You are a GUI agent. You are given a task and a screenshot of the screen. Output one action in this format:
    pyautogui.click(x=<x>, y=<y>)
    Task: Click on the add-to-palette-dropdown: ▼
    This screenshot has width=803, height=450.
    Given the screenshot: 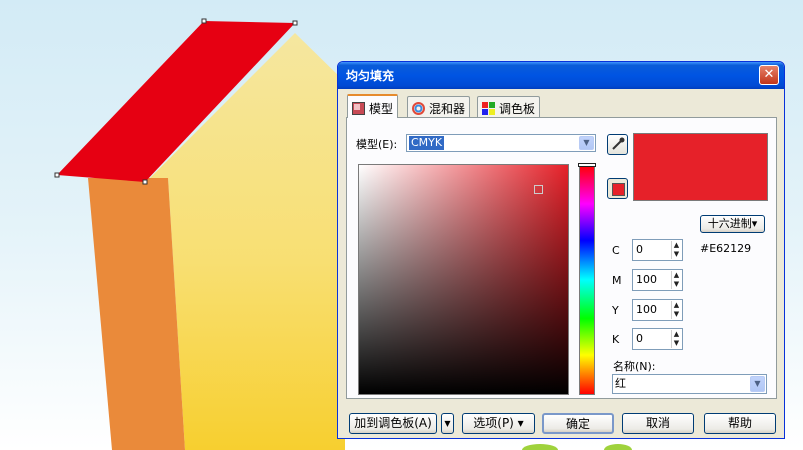 What is the action you would take?
    pyautogui.click(x=447, y=423)
    